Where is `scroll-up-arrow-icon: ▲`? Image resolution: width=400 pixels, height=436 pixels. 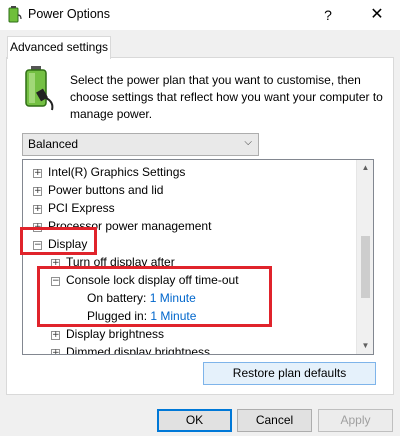 scroll-up-arrow-icon: ▲ is located at coordinates (365, 168).